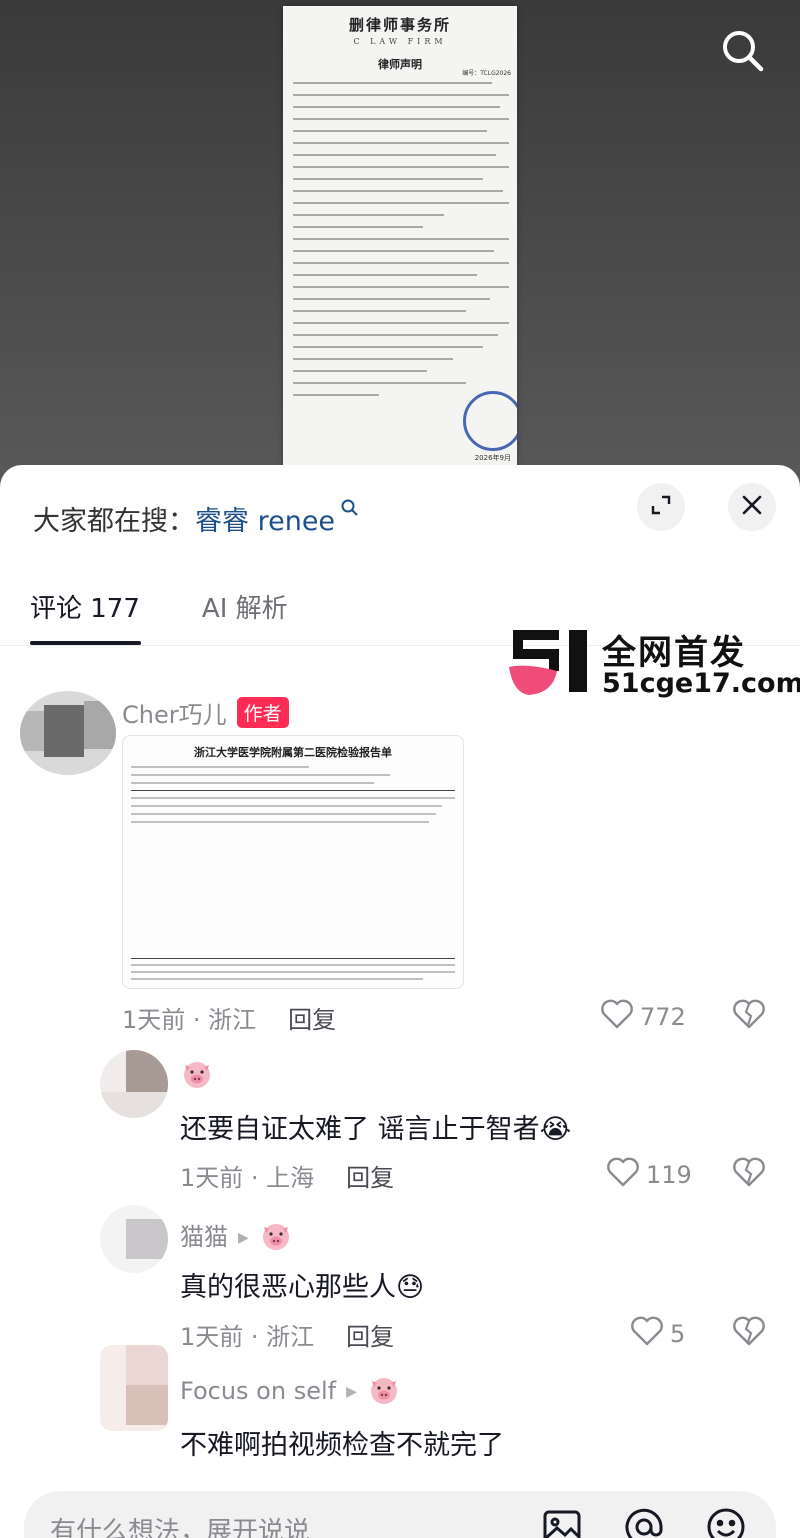 This screenshot has width=800, height=1538. What do you see at coordinates (342, 1445) in the screenshot?
I see `comment-text: 不难啊拍视频检查不就完了` at bounding box center [342, 1445].